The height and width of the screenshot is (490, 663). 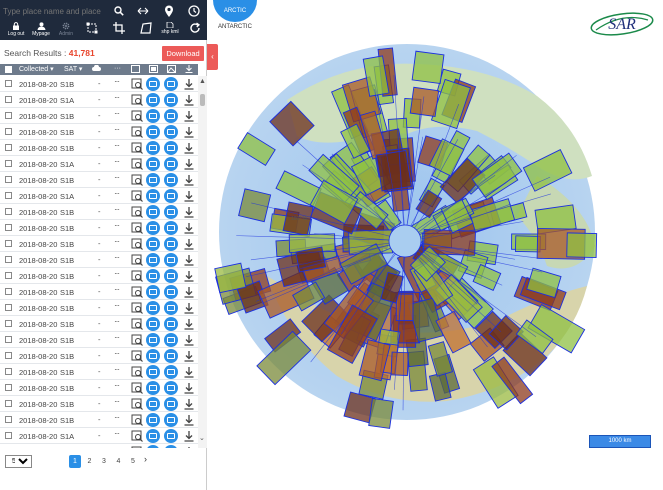 I want to click on tab-arctic: ARCTIC, so click(x=235, y=11).